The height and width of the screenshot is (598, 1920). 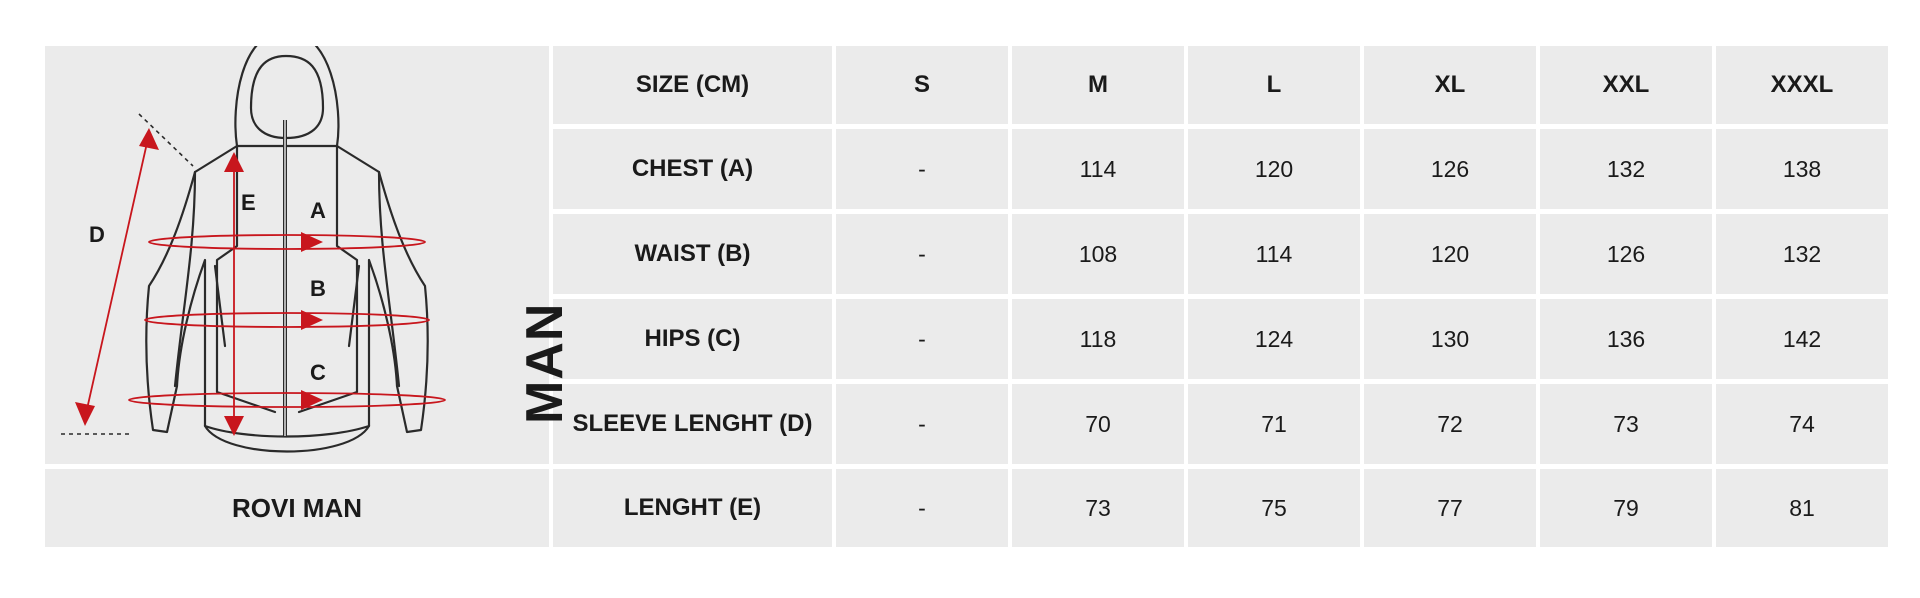 I want to click on table-cell: 142, so click(x=1802, y=339).